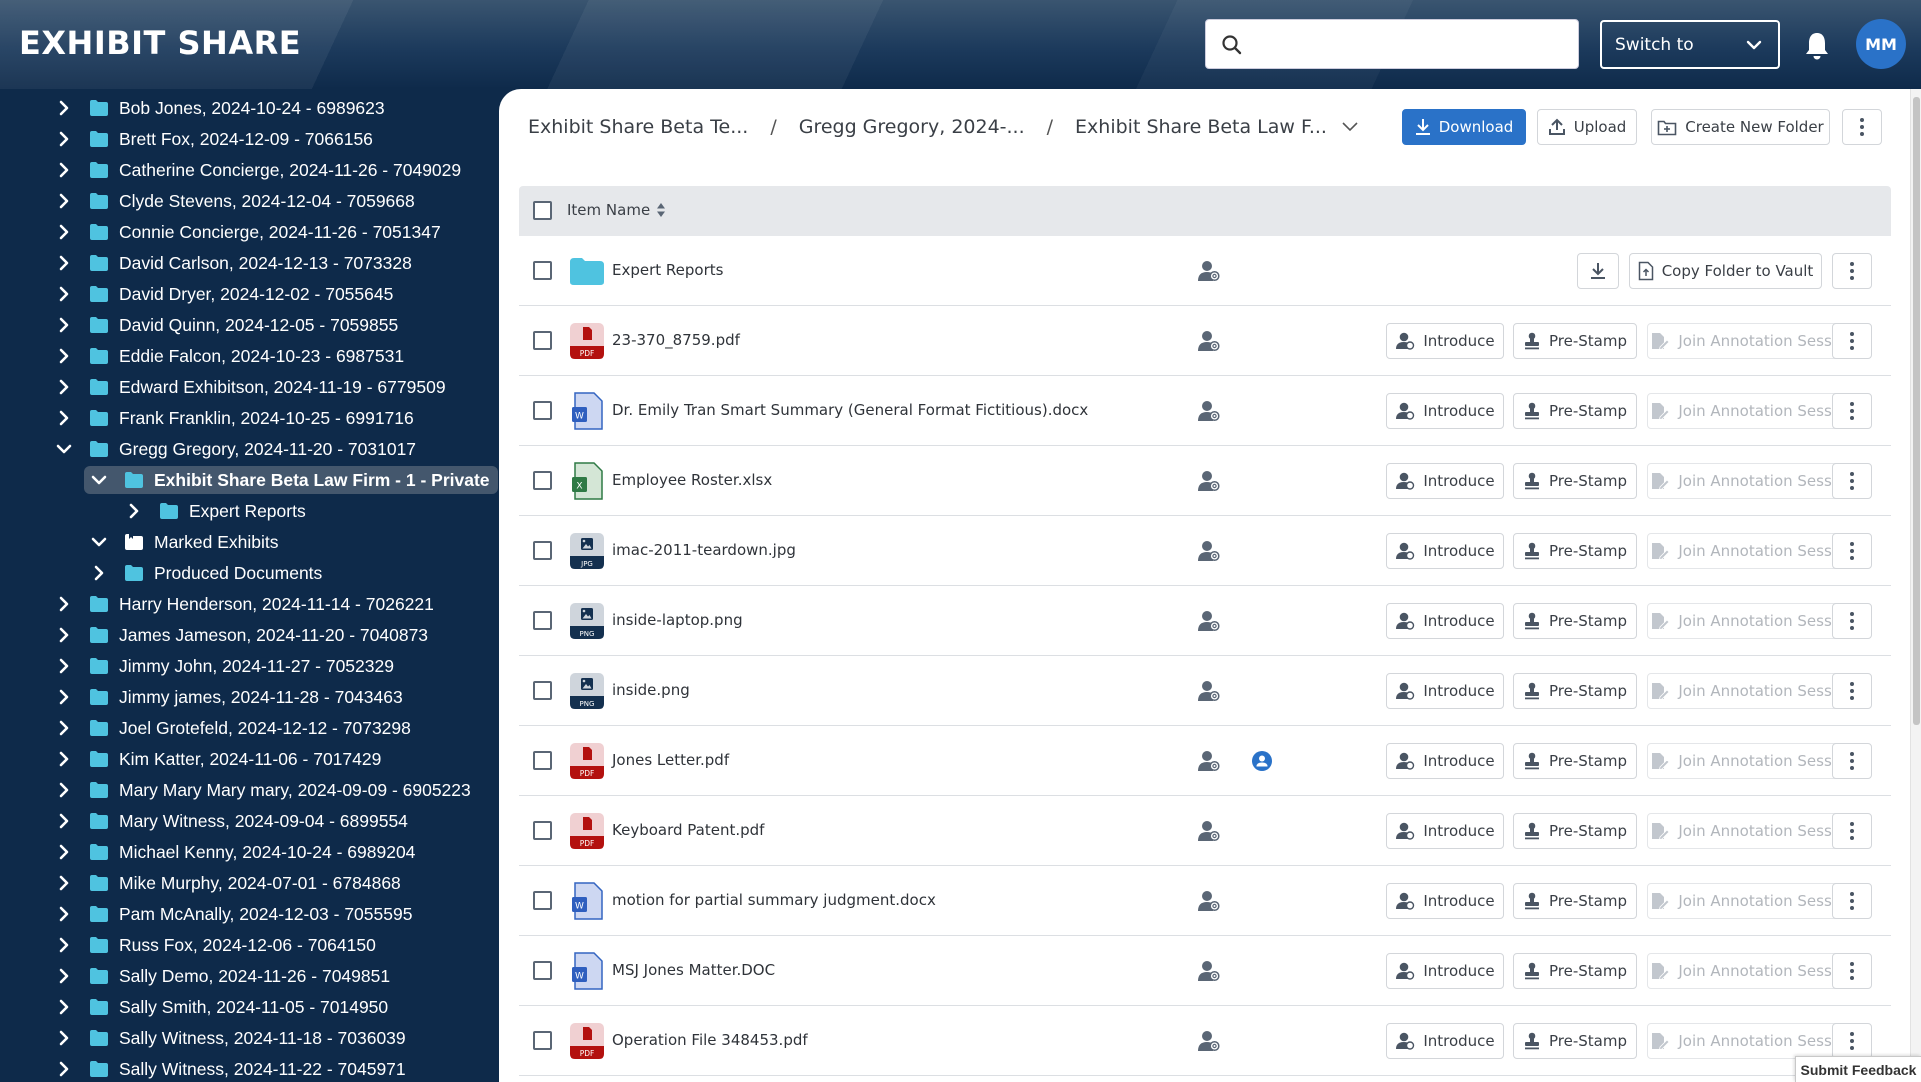 Image resolution: width=1921 pixels, height=1082 pixels. Describe the element at coordinates (1817, 46) in the screenshot. I see `notification-bell-icon` at that location.